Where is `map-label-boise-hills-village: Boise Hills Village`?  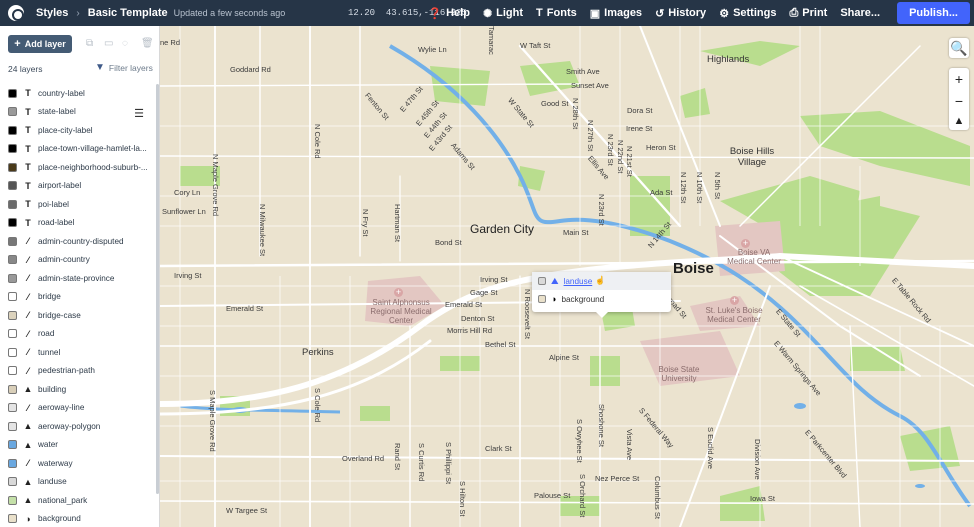 map-label-boise-hills-village: Boise Hills Village is located at coordinates (752, 157).